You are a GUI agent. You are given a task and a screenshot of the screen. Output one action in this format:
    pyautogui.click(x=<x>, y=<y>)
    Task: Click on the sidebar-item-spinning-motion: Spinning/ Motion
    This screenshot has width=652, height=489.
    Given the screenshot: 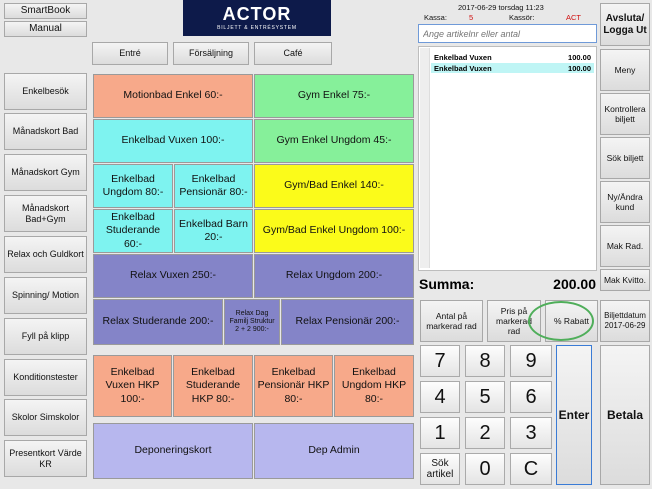 What is the action you would take?
    pyautogui.click(x=45, y=295)
    